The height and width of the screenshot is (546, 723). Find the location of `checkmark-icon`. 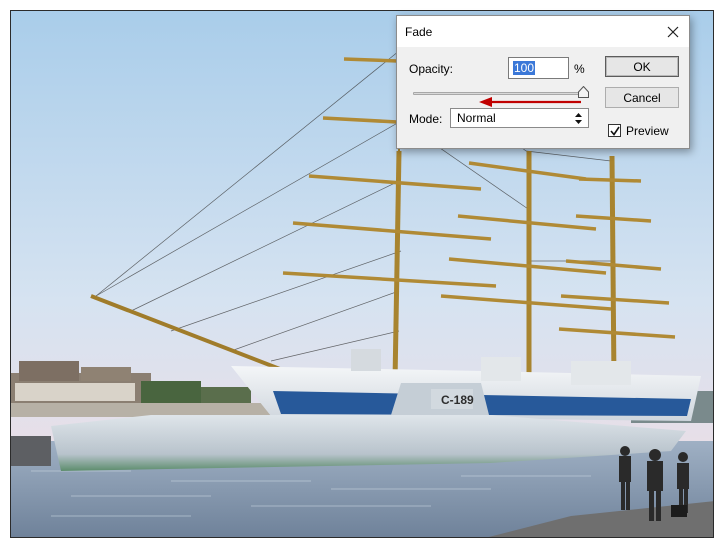

checkmark-icon is located at coordinates (614, 131).